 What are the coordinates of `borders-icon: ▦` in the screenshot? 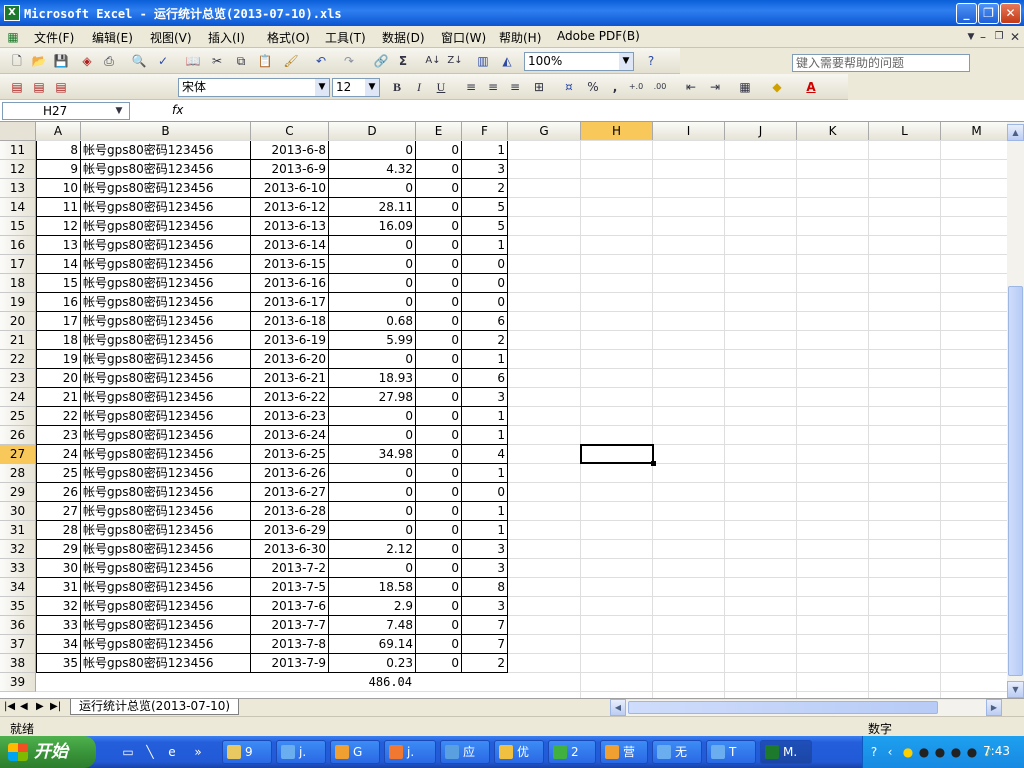 It's located at (745, 87).